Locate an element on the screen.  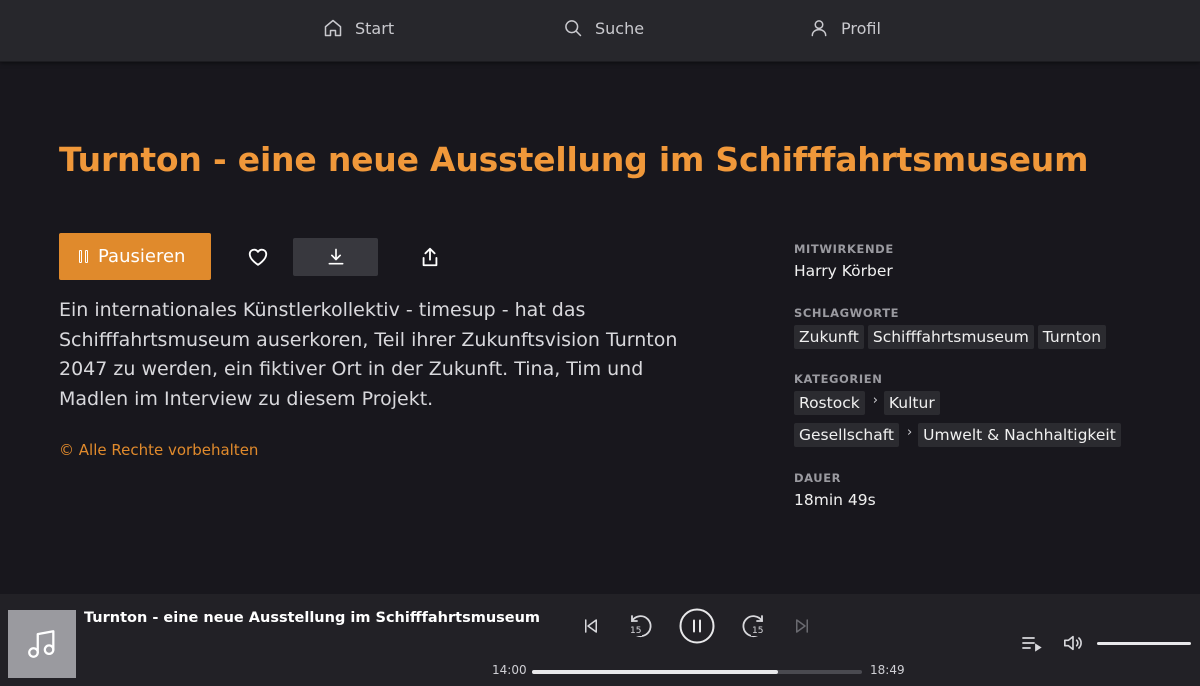
nav-start: Start is located at coordinates (358, 28).